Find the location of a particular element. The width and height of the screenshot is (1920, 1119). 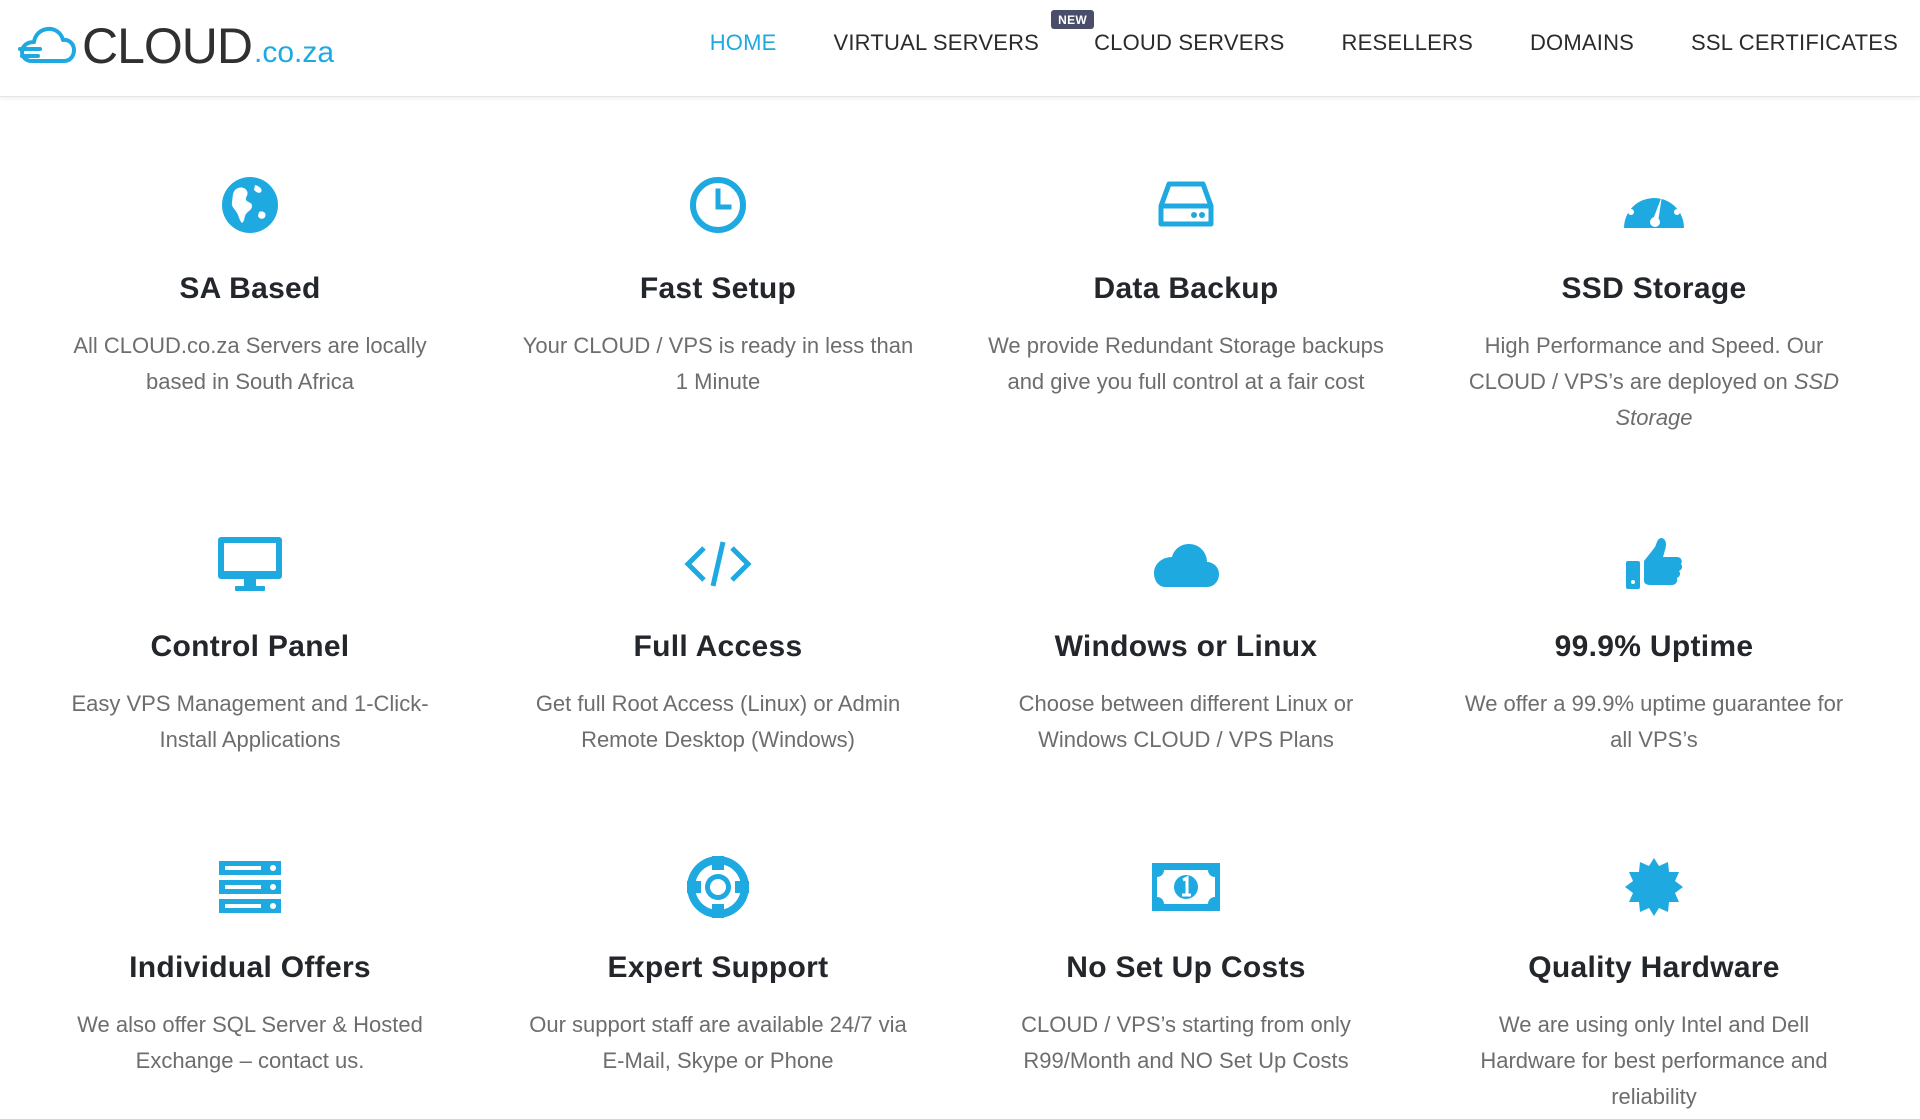

feature-title: Individual Offers is located at coordinates (250, 967).